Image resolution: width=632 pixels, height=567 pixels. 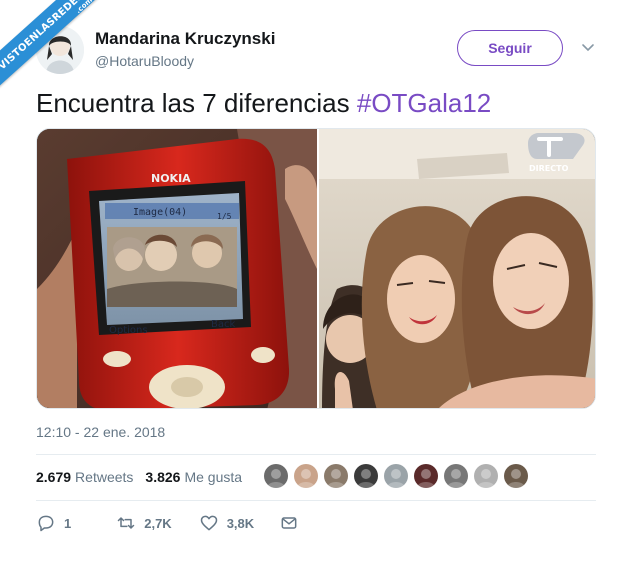 I want to click on author-handle: @HotaruBloody, so click(x=144, y=61).